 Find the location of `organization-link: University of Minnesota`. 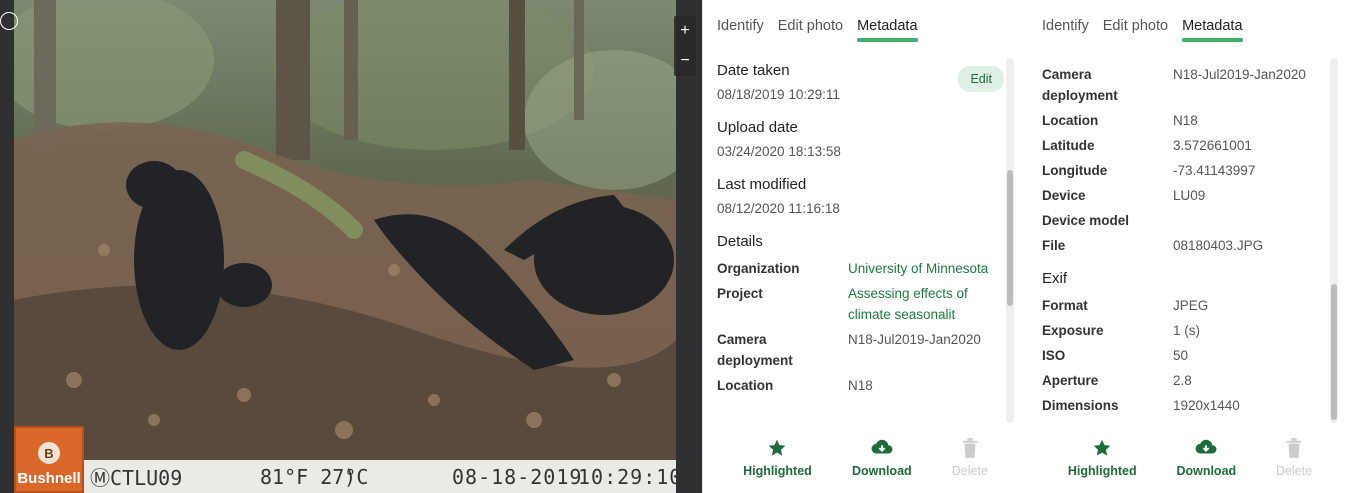

organization-link: University of Minnesota is located at coordinates (926, 268).